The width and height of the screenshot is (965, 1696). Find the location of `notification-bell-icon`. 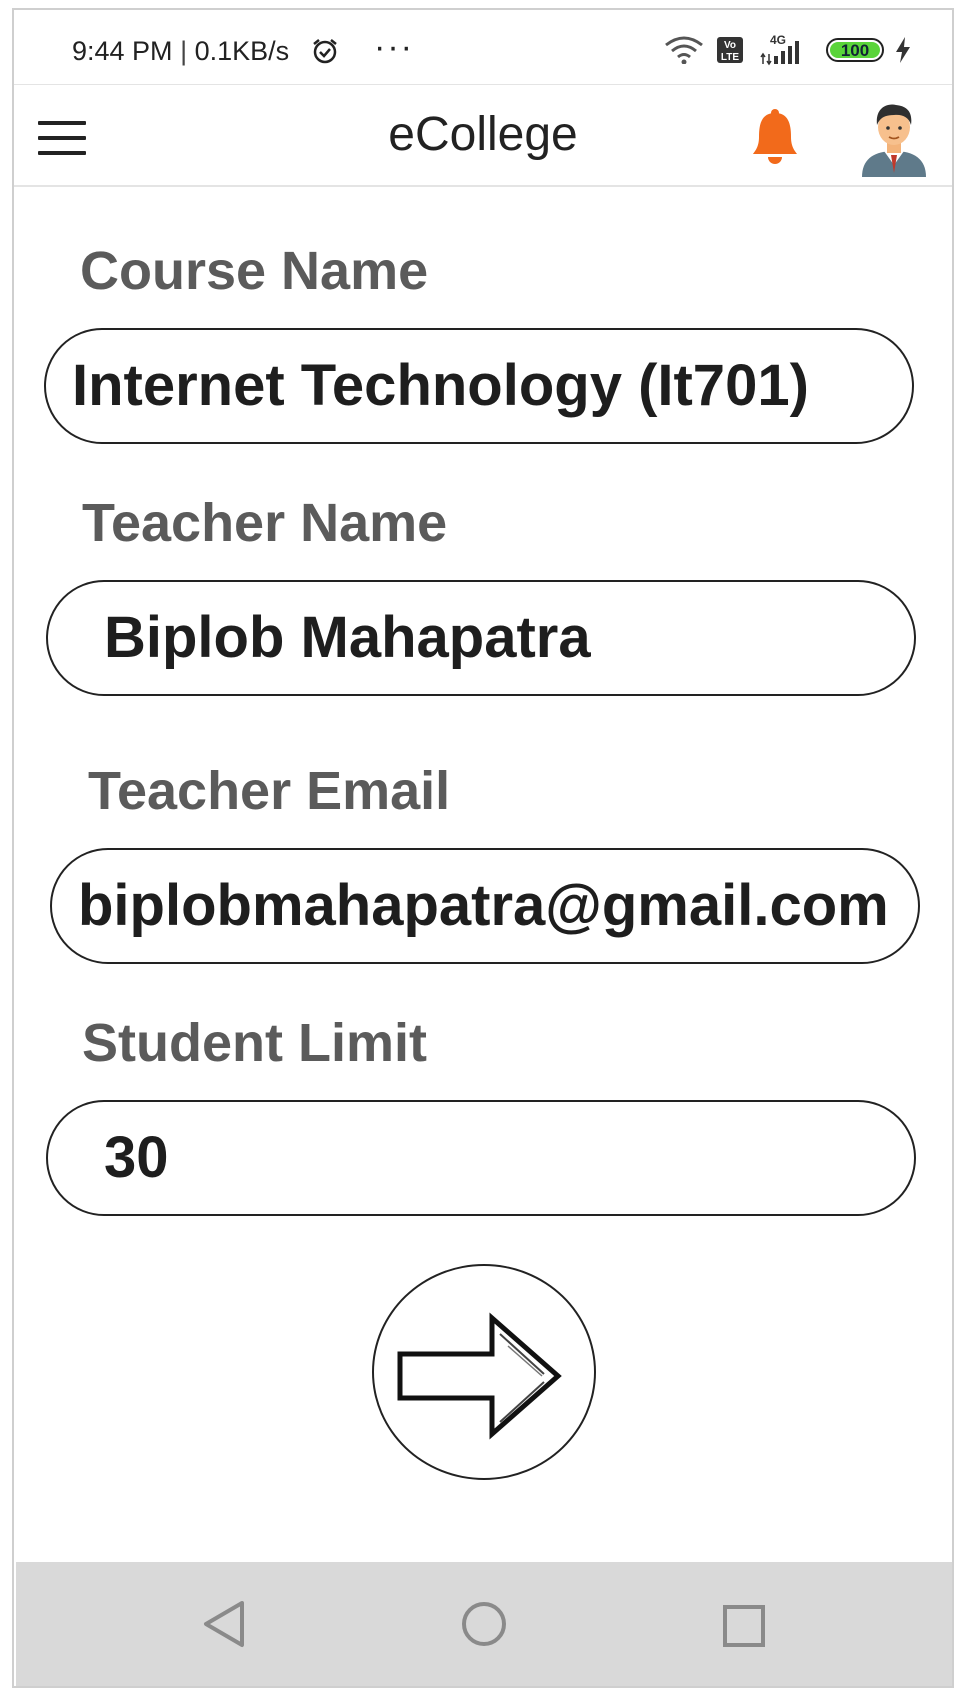

notification-bell-icon is located at coordinates (775, 139).